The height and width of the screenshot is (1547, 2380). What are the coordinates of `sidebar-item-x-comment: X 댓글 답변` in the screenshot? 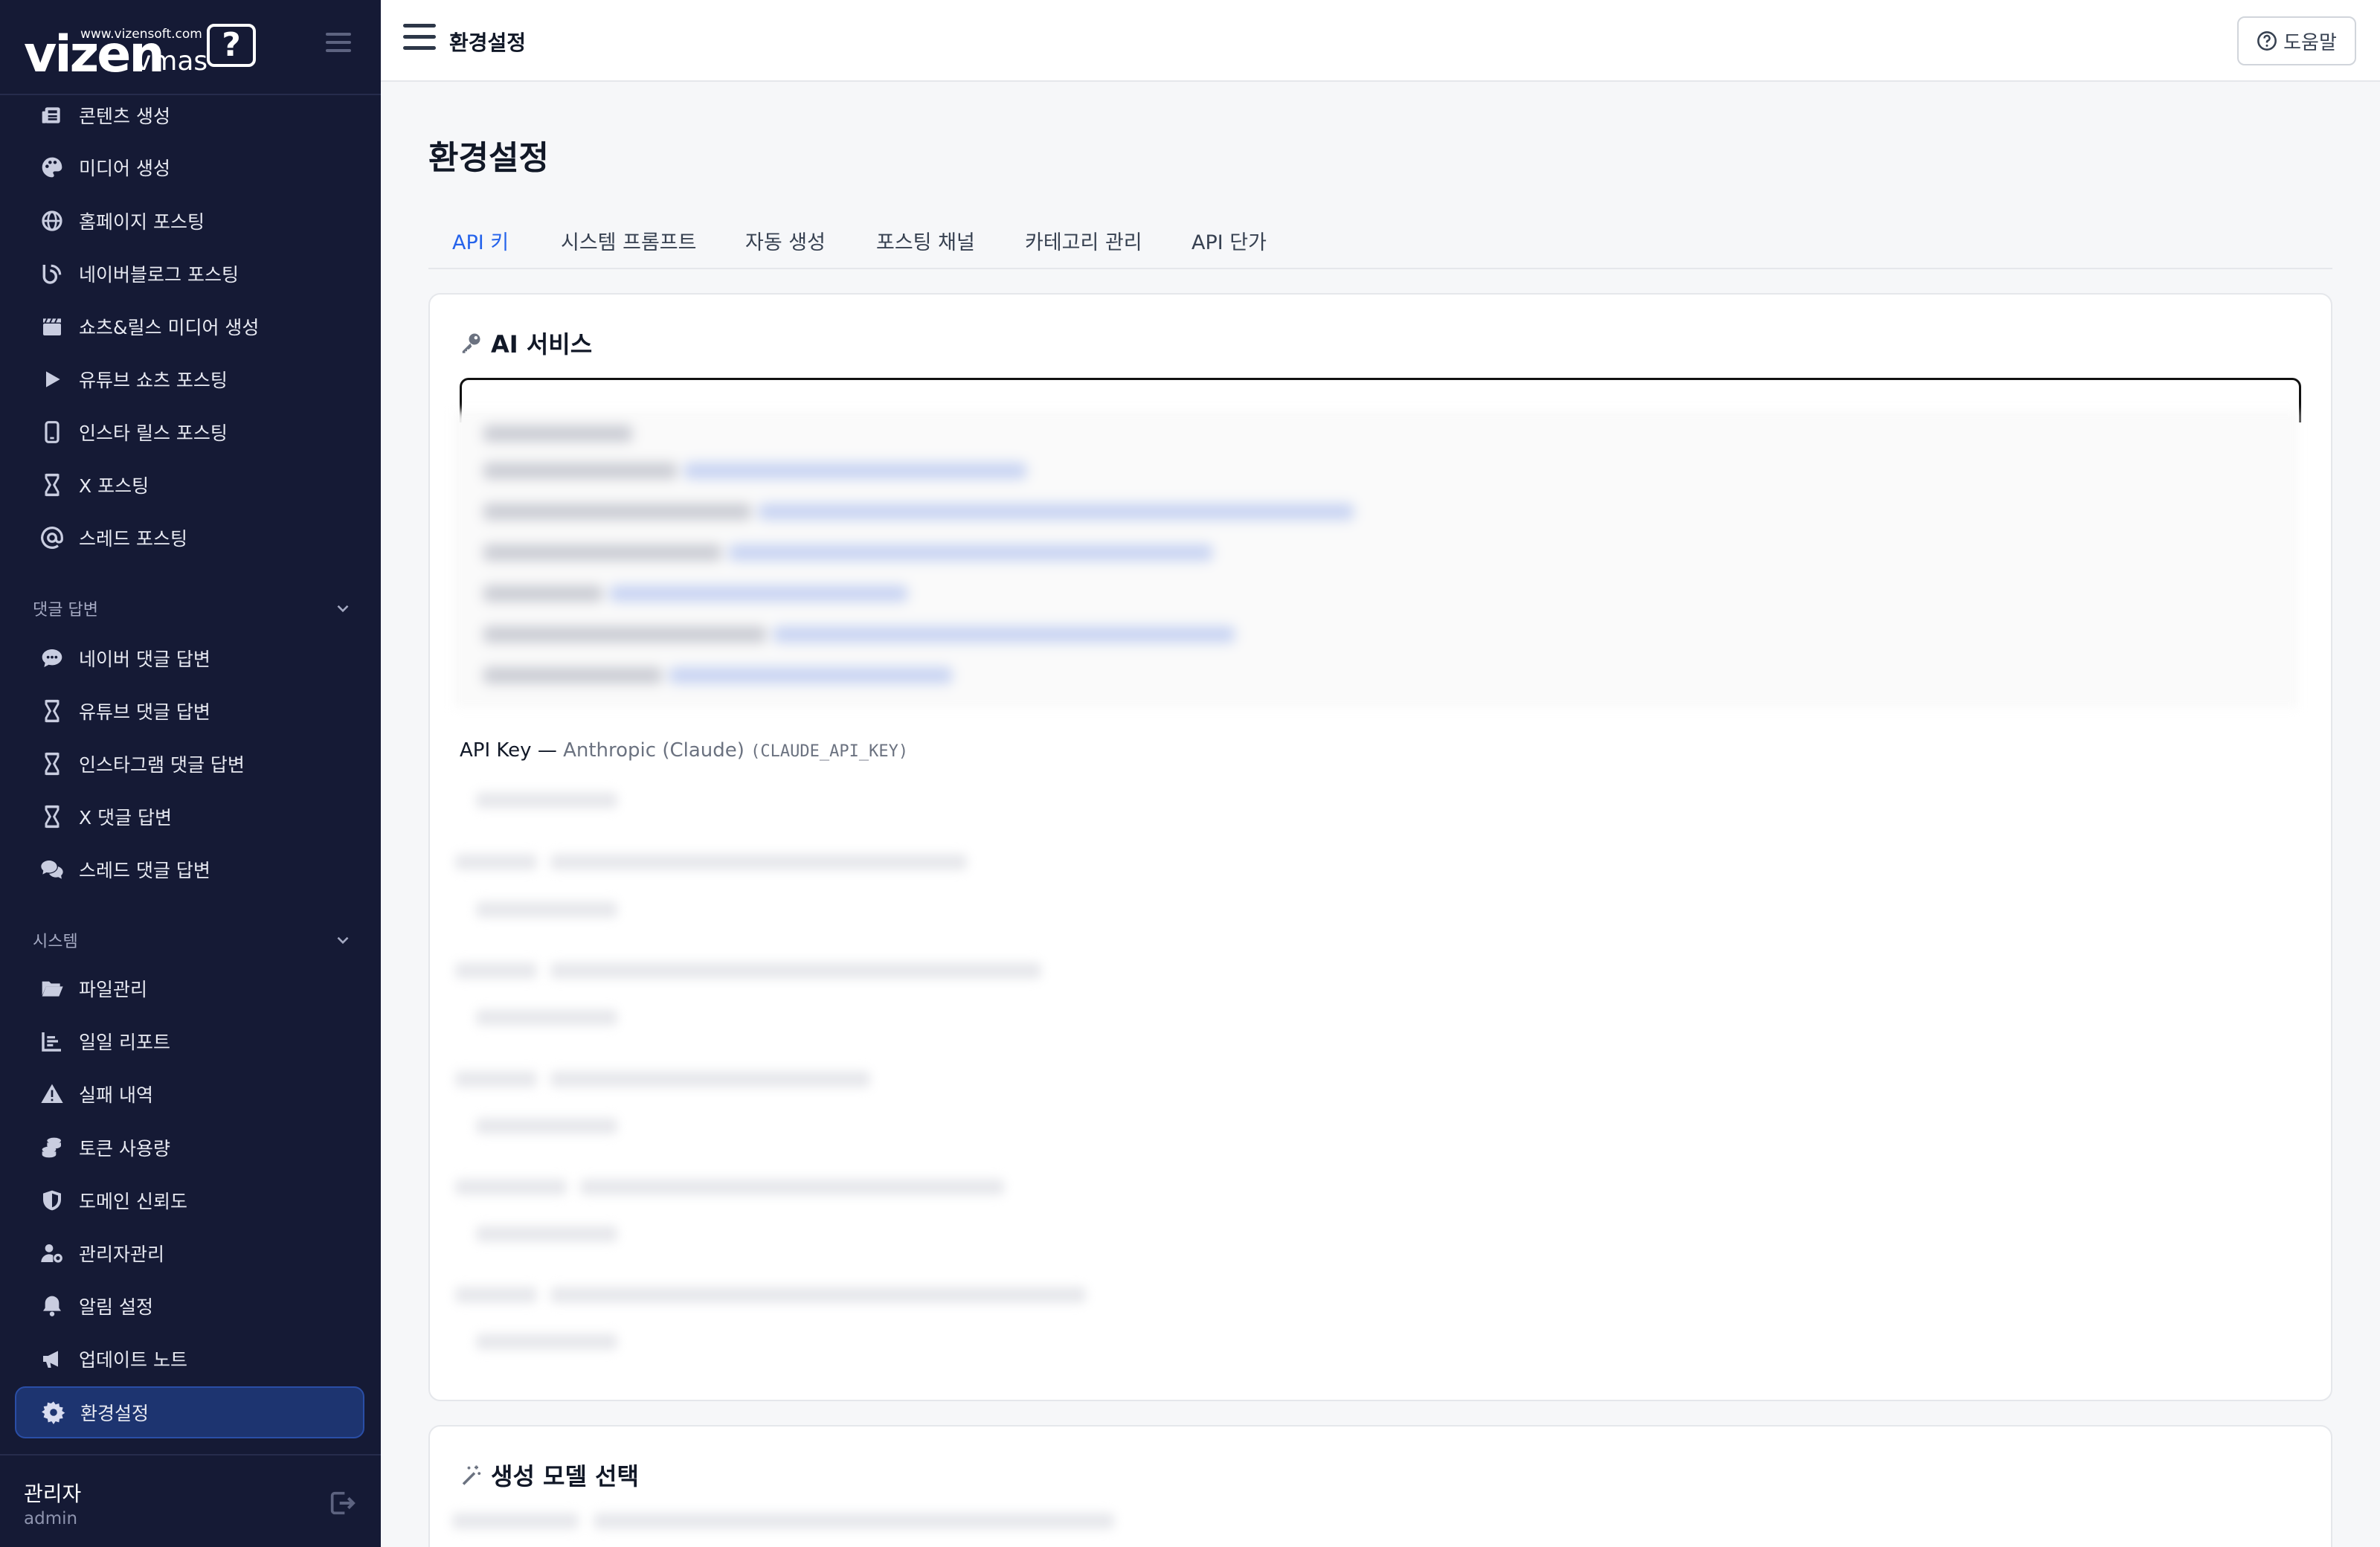 It's located at (190, 817).